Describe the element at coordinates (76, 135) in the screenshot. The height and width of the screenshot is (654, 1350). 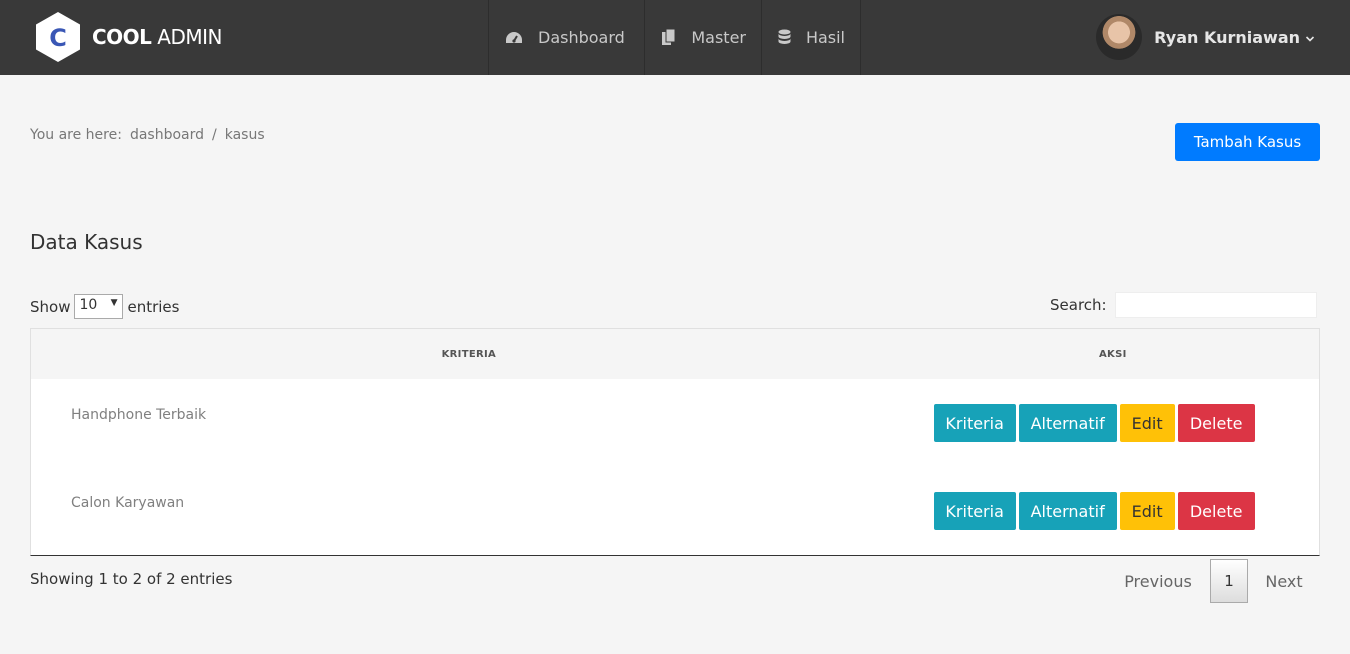
I see `breadcrumb-prefix: You are here:` at that location.